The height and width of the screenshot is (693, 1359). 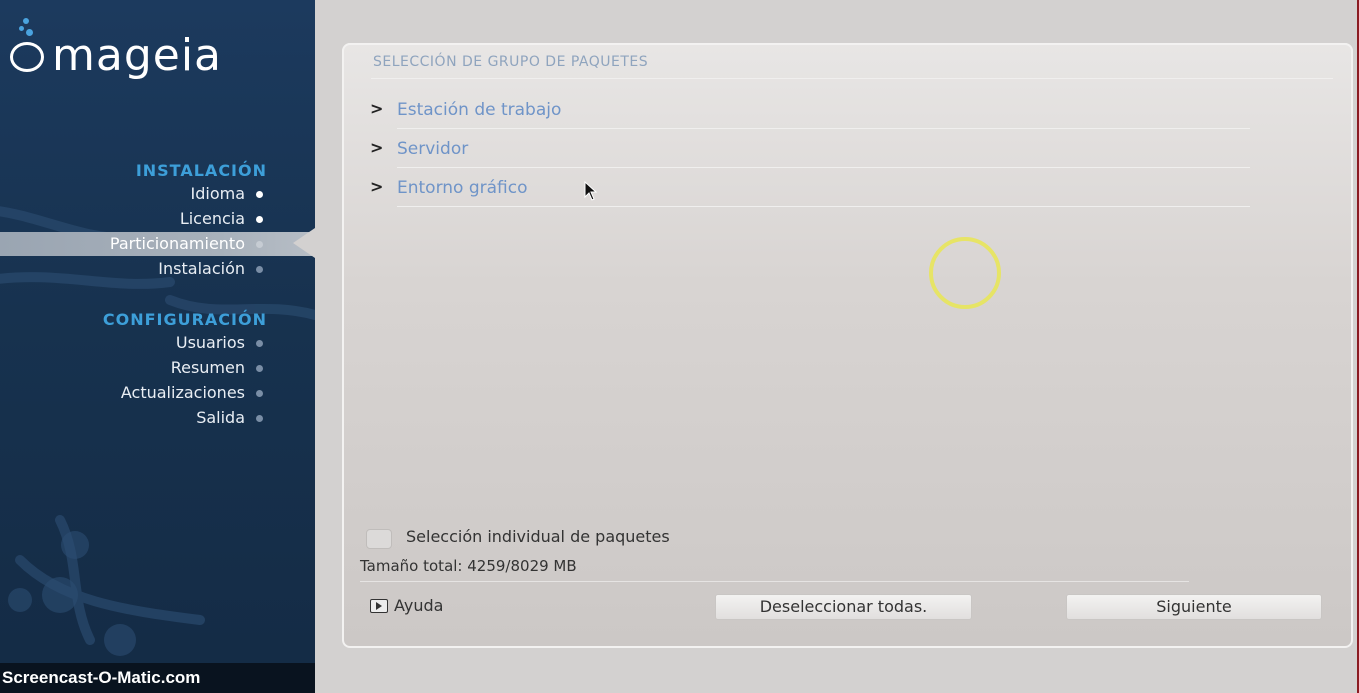 I want to click on nav-item-idioma: Idioma, so click(x=157, y=194).